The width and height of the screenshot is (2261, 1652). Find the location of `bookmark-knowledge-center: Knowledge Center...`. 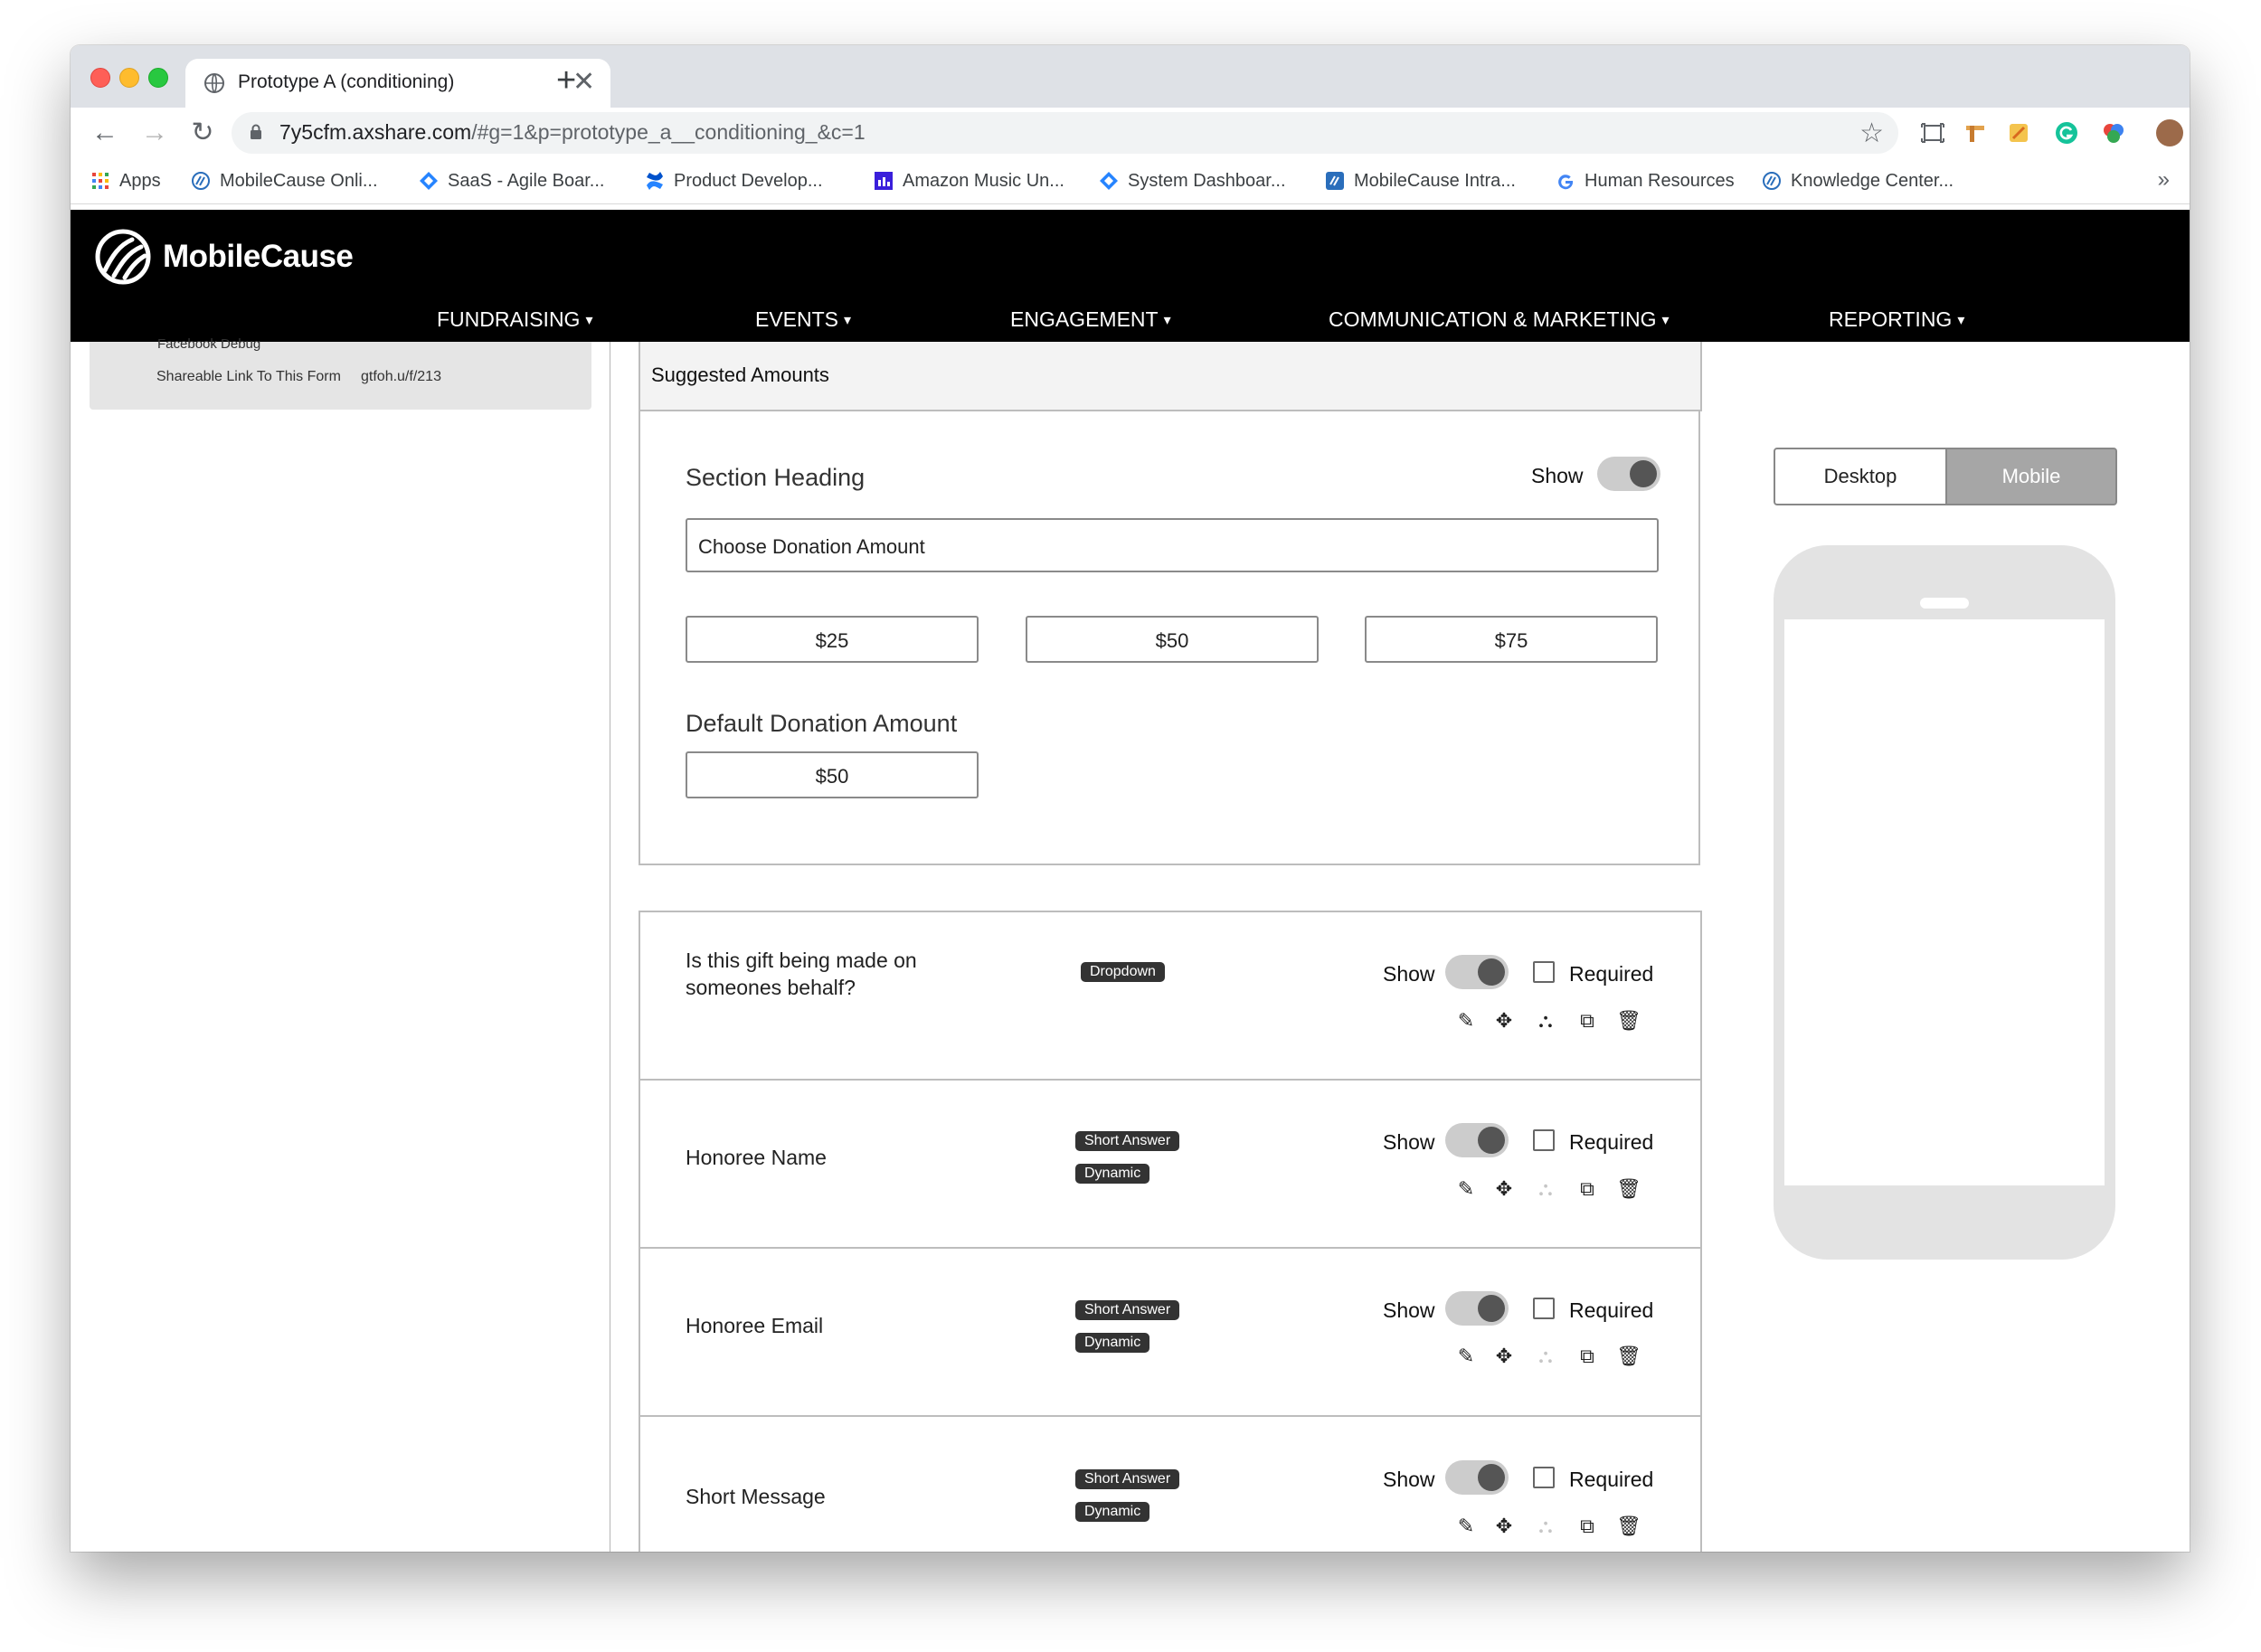

bookmark-knowledge-center: Knowledge Center... is located at coordinates (1858, 181).